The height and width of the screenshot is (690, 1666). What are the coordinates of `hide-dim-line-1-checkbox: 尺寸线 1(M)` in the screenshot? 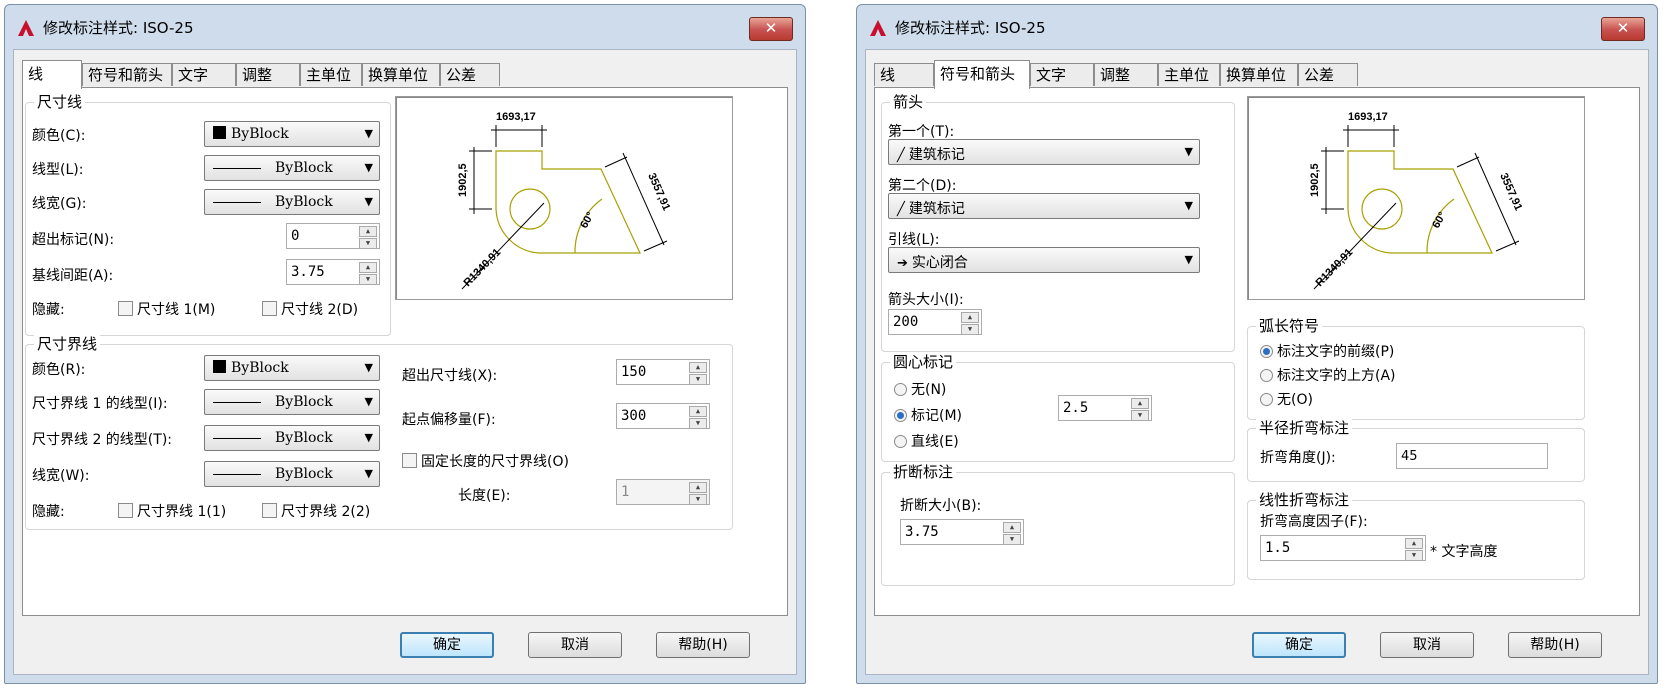 It's located at (166, 309).